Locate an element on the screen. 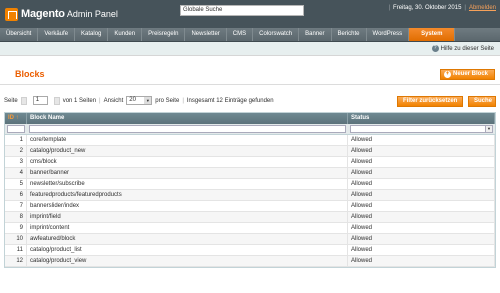 The height and width of the screenshot is (293, 500). plus-icon: + is located at coordinates (447, 74).